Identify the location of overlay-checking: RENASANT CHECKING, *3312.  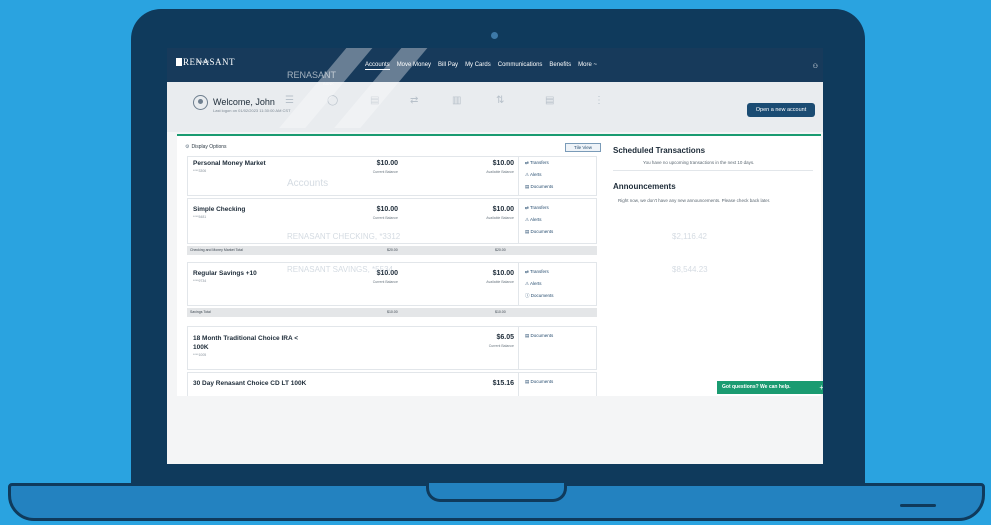
(344, 236).